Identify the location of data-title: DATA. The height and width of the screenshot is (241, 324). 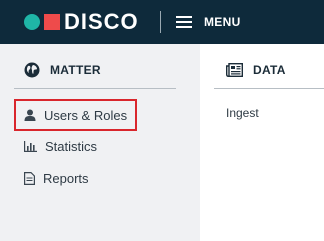
(269, 70).